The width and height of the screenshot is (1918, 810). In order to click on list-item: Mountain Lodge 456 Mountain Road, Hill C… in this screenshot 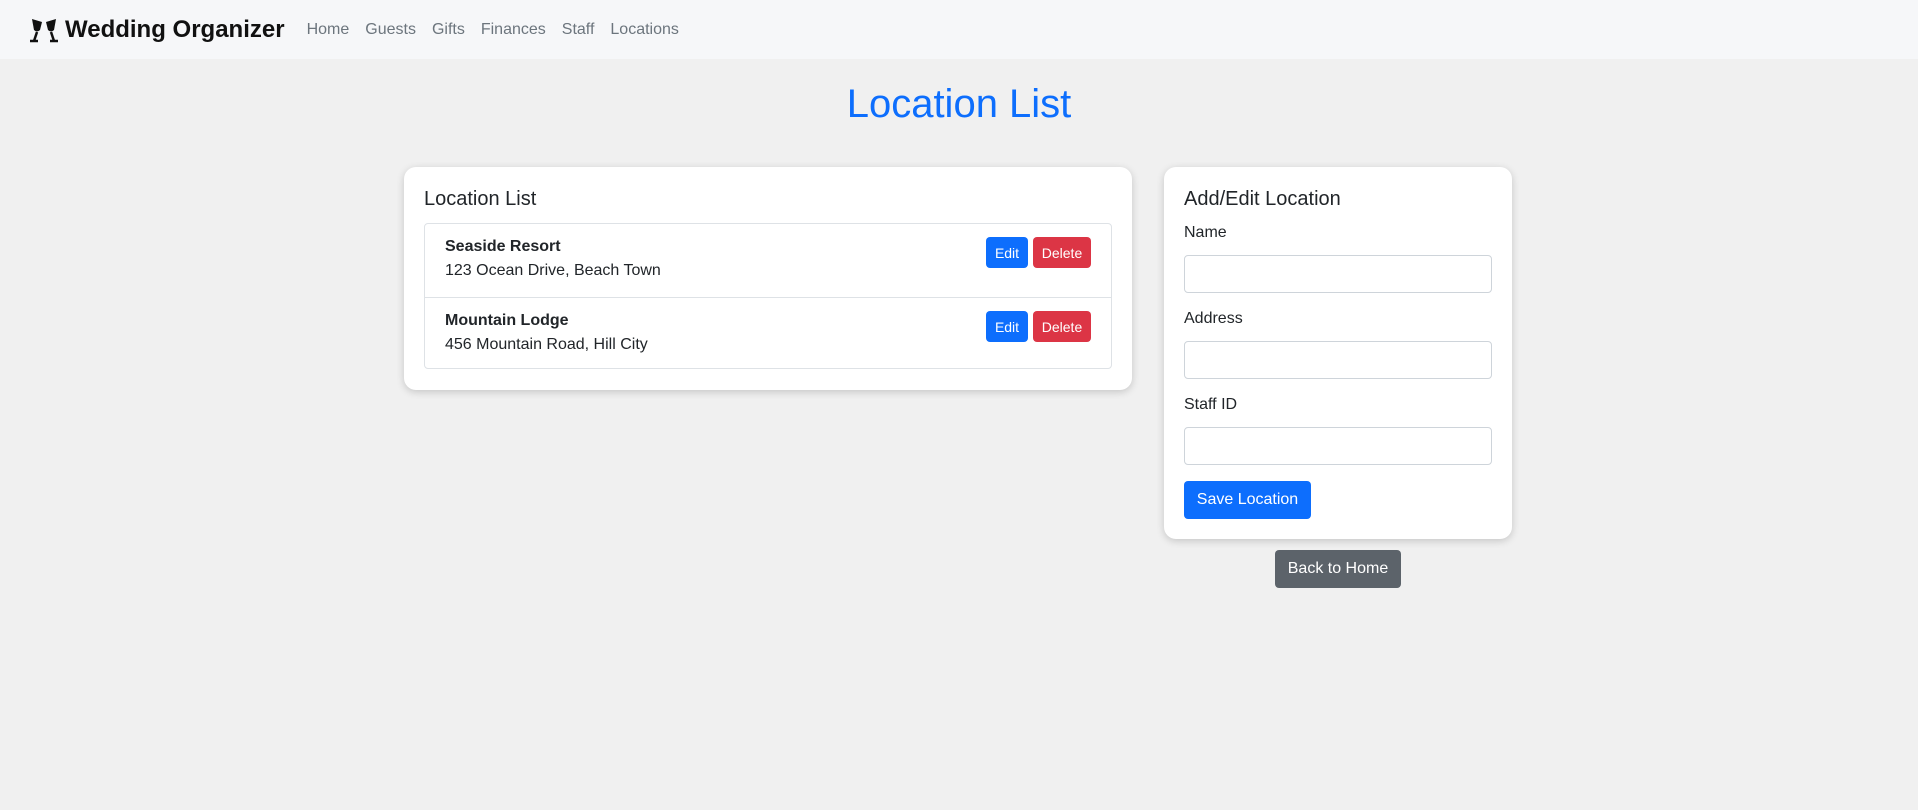, I will do `click(768, 333)`.